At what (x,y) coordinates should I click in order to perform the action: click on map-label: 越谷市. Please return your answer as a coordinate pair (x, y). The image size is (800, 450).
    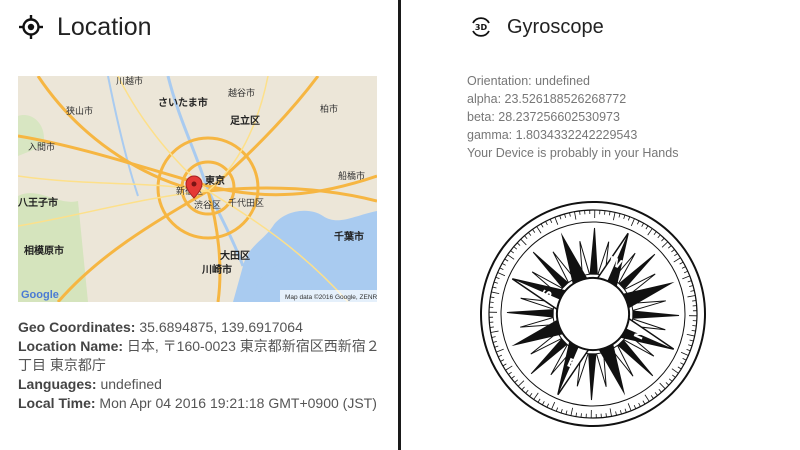
    Looking at the image, I should click on (241, 93).